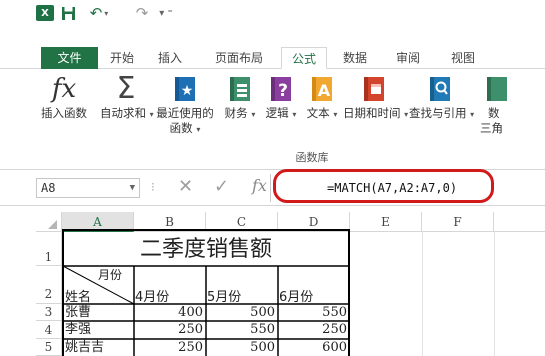 The width and height of the screenshot is (545, 356). I want to click on recently-used-button: ★ 最近使用的 函数 ▾, so click(185, 106).